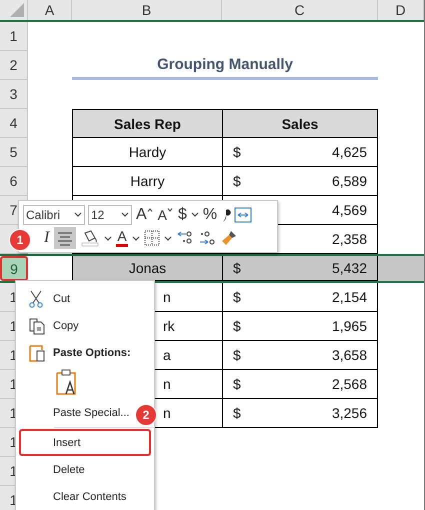  What do you see at coordinates (147, 10) in the screenshot?
I see `column-header: B` at bounding box center [147, 10].